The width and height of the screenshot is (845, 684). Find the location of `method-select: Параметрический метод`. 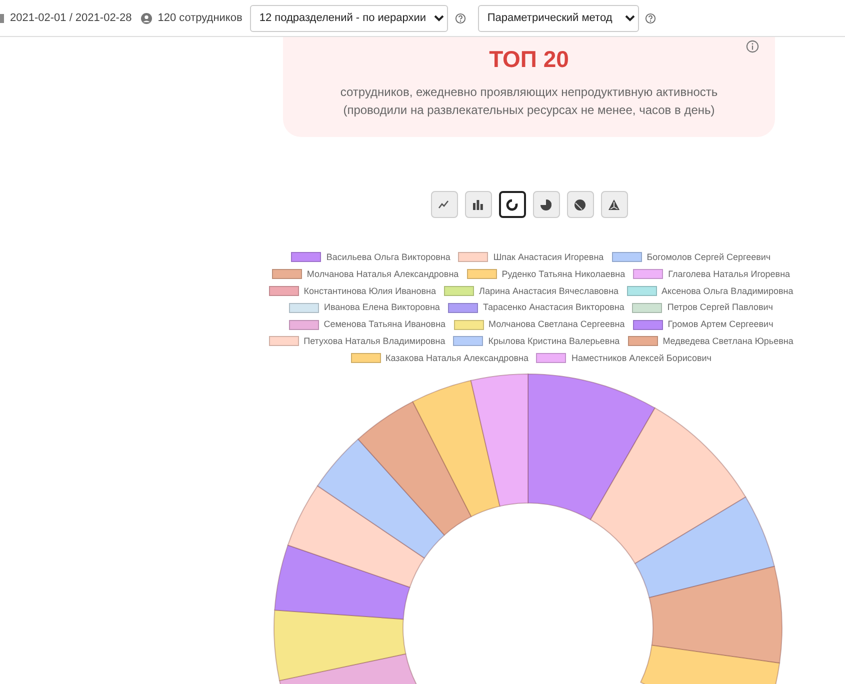

method-select: Параметрический метод is located at coordinates (559, 18).